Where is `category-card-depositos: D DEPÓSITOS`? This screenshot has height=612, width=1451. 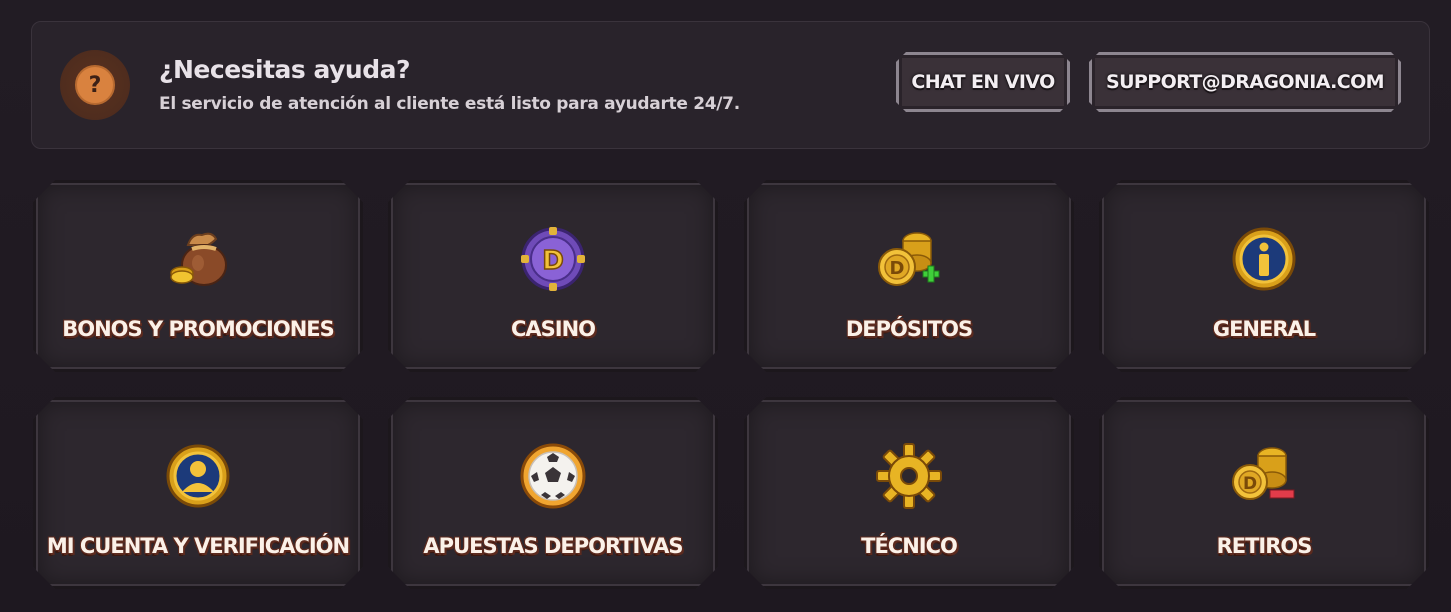 category-card-depositos: D DEPÓSITOS is located at coordinates (909, 276).